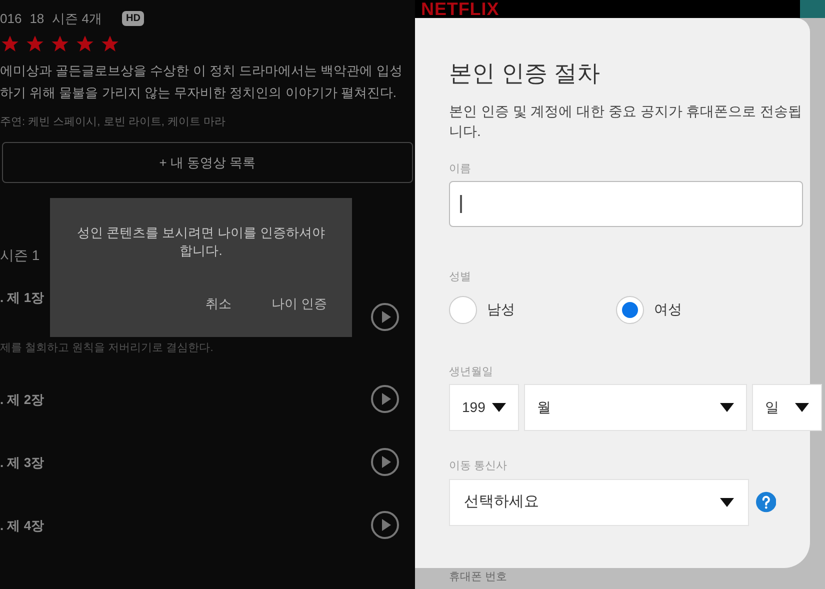  Describe the element at coordinates (37, 19) in the screenshot. I see `show-meta: 18` at that location.